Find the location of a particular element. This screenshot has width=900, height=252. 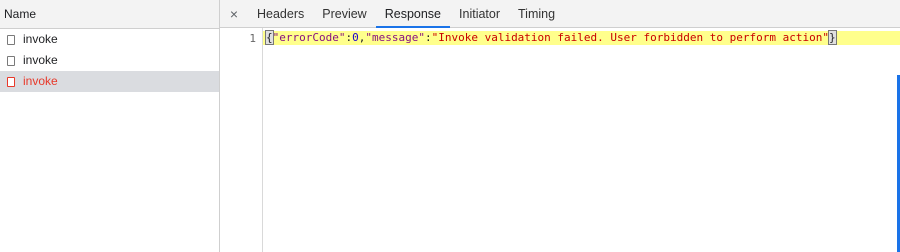

close-icon: × is located at coordinates (234, 13).